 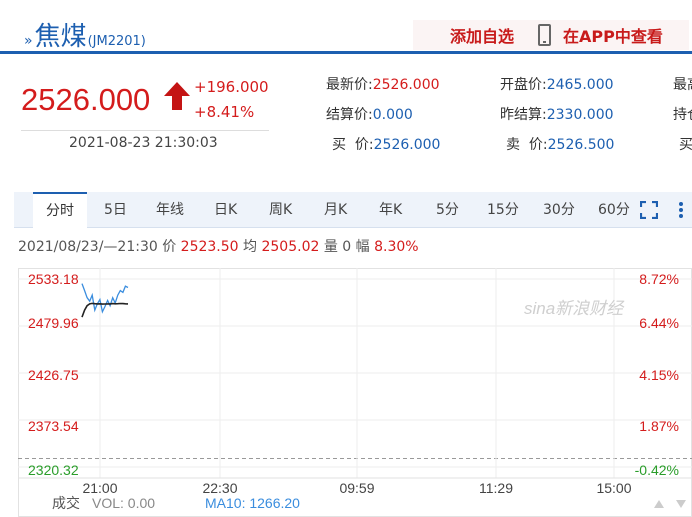 I want to click on view-in-app-button: 在APP中查看, so click(x=613, y=35).